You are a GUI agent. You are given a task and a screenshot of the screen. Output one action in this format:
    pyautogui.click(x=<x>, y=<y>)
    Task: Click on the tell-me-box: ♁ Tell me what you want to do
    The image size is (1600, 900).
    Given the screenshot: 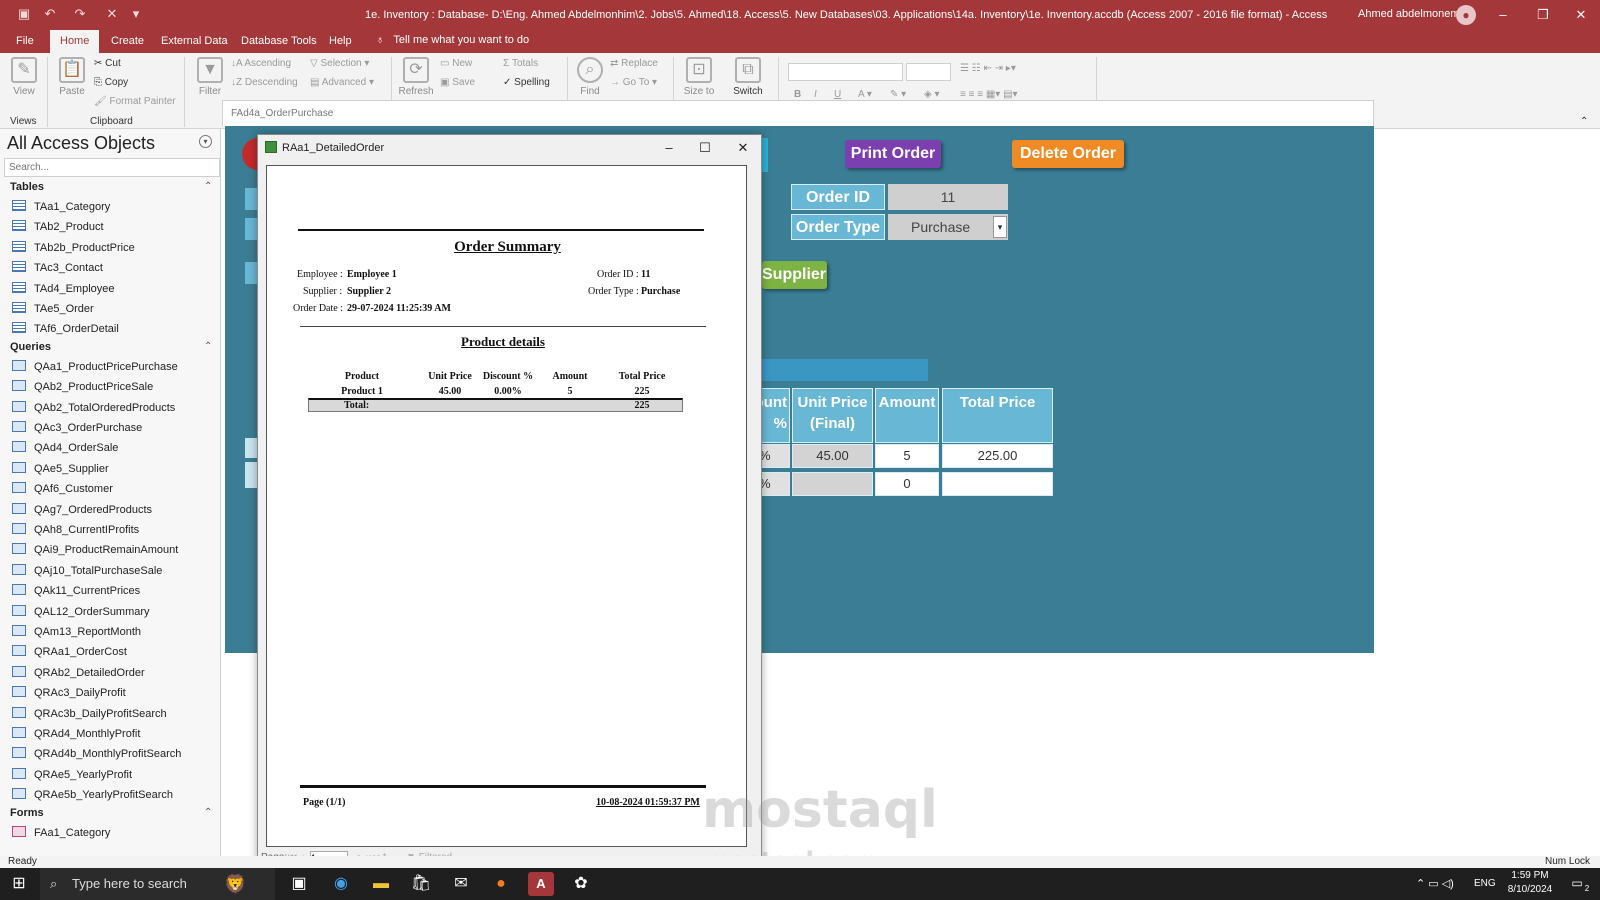 What is the action you would take?
    pyautogui.click(x=452, y=40)
    